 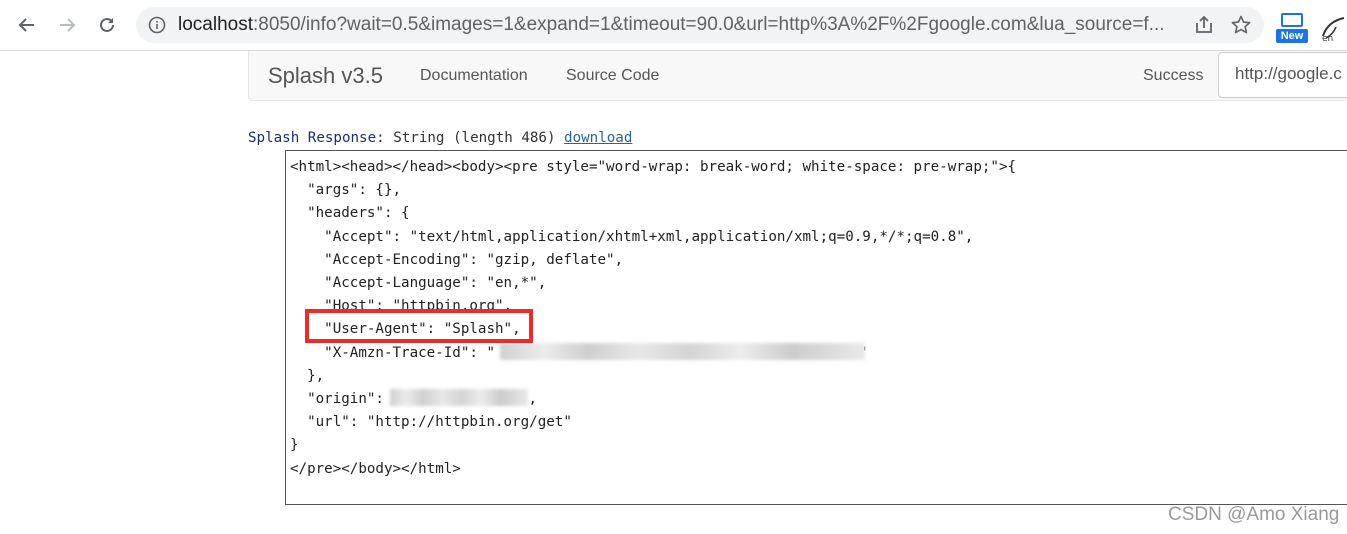 I want to click on redacted-origin, so click(x=459, y=397).